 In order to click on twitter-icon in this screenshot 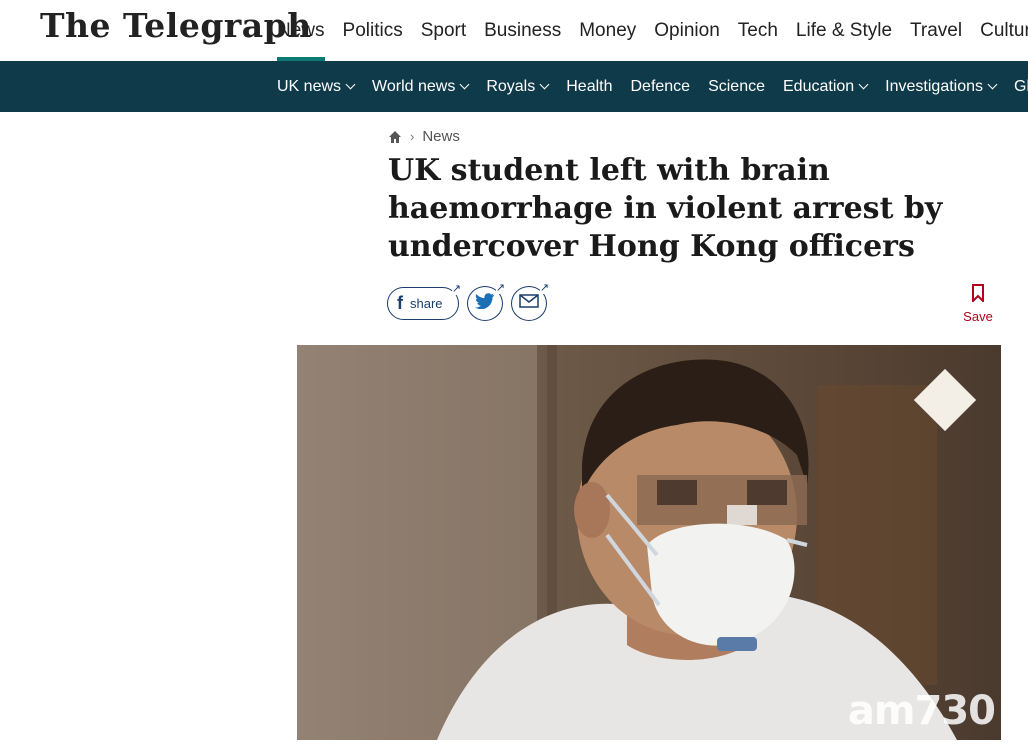, I will do `click(485, 303)`.